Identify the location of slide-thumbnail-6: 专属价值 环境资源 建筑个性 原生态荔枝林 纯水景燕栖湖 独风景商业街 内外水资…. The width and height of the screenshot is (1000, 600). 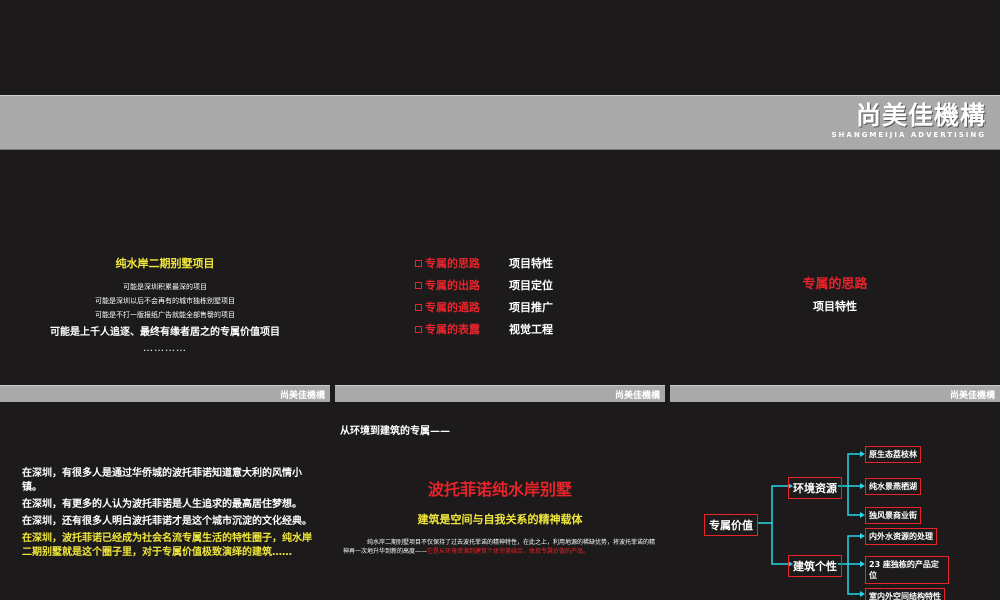
(835, 504).